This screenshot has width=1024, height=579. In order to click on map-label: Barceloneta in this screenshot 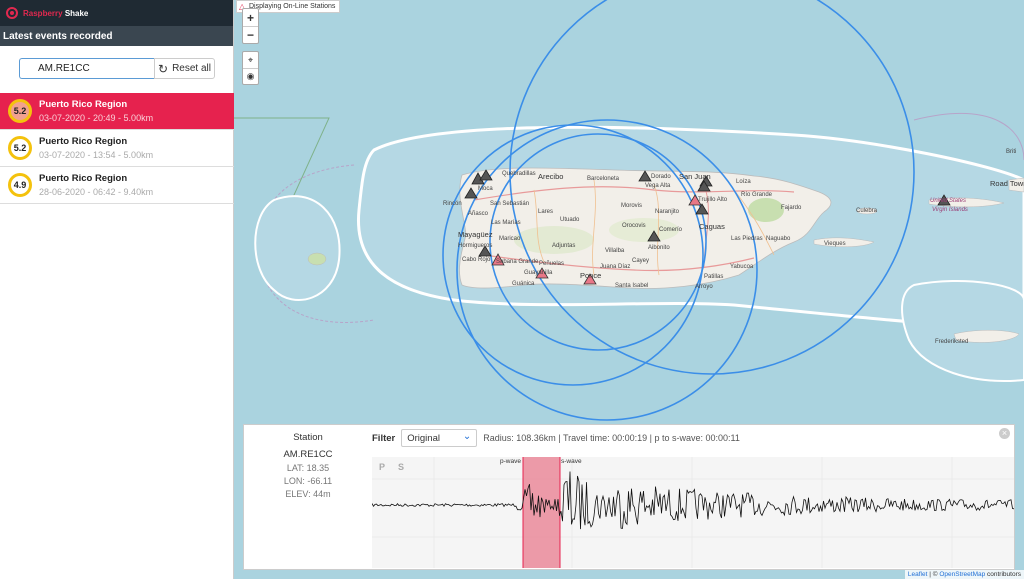, I will do `click(603, 179)`.